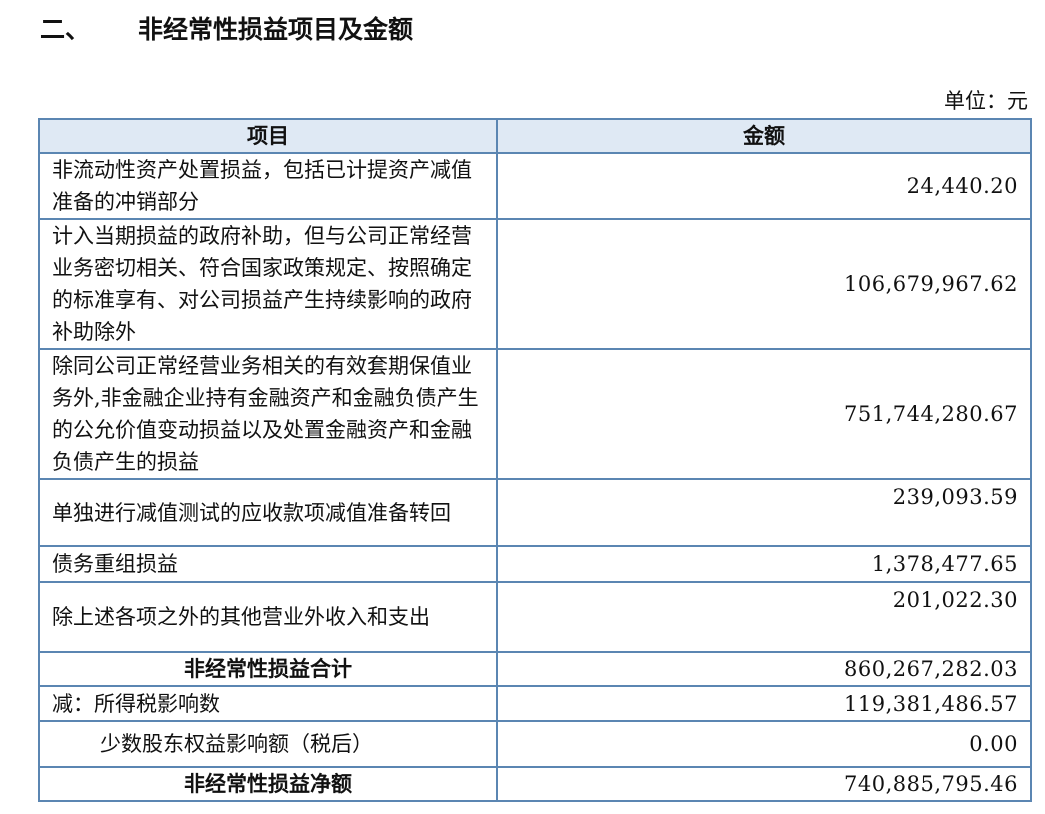 The width and height of the screenshot is (1045, 814). What do you see at coordinates (764, 186) in the screenshot?
I see `row-amount: 24,440.20` at bounding box center [764, 186].